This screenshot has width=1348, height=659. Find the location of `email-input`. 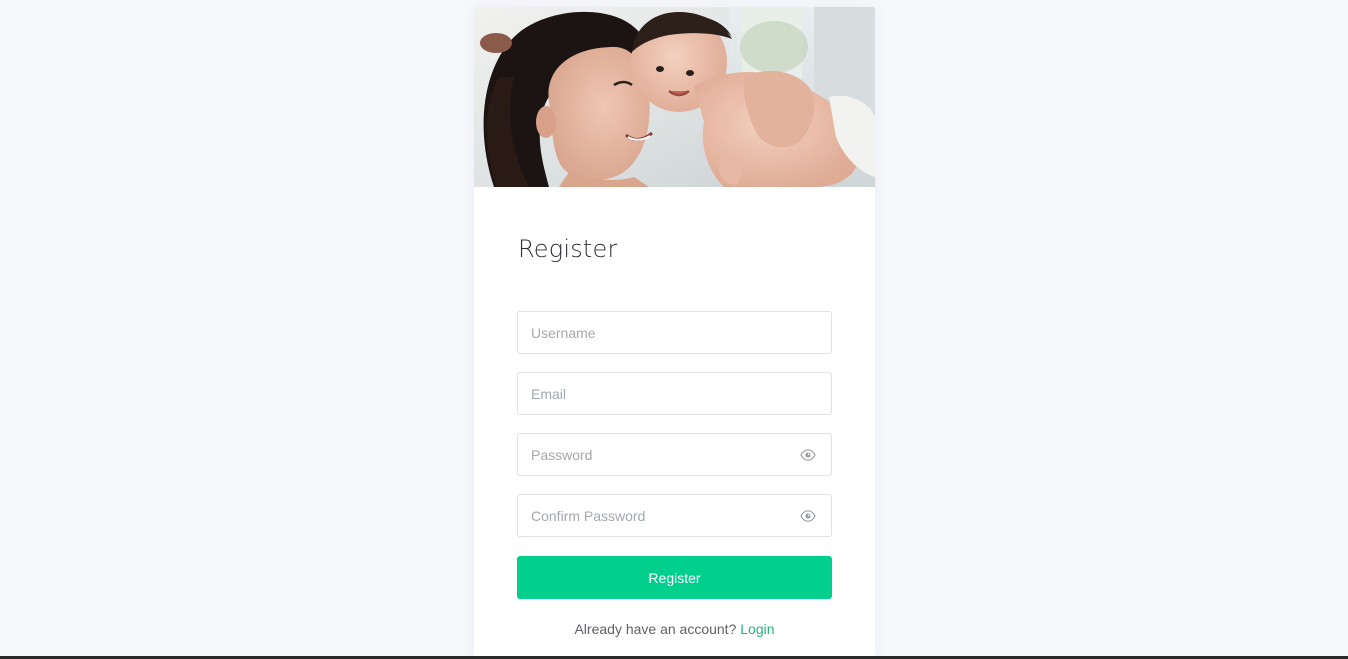

email-input is located at coordinates (674, 393).